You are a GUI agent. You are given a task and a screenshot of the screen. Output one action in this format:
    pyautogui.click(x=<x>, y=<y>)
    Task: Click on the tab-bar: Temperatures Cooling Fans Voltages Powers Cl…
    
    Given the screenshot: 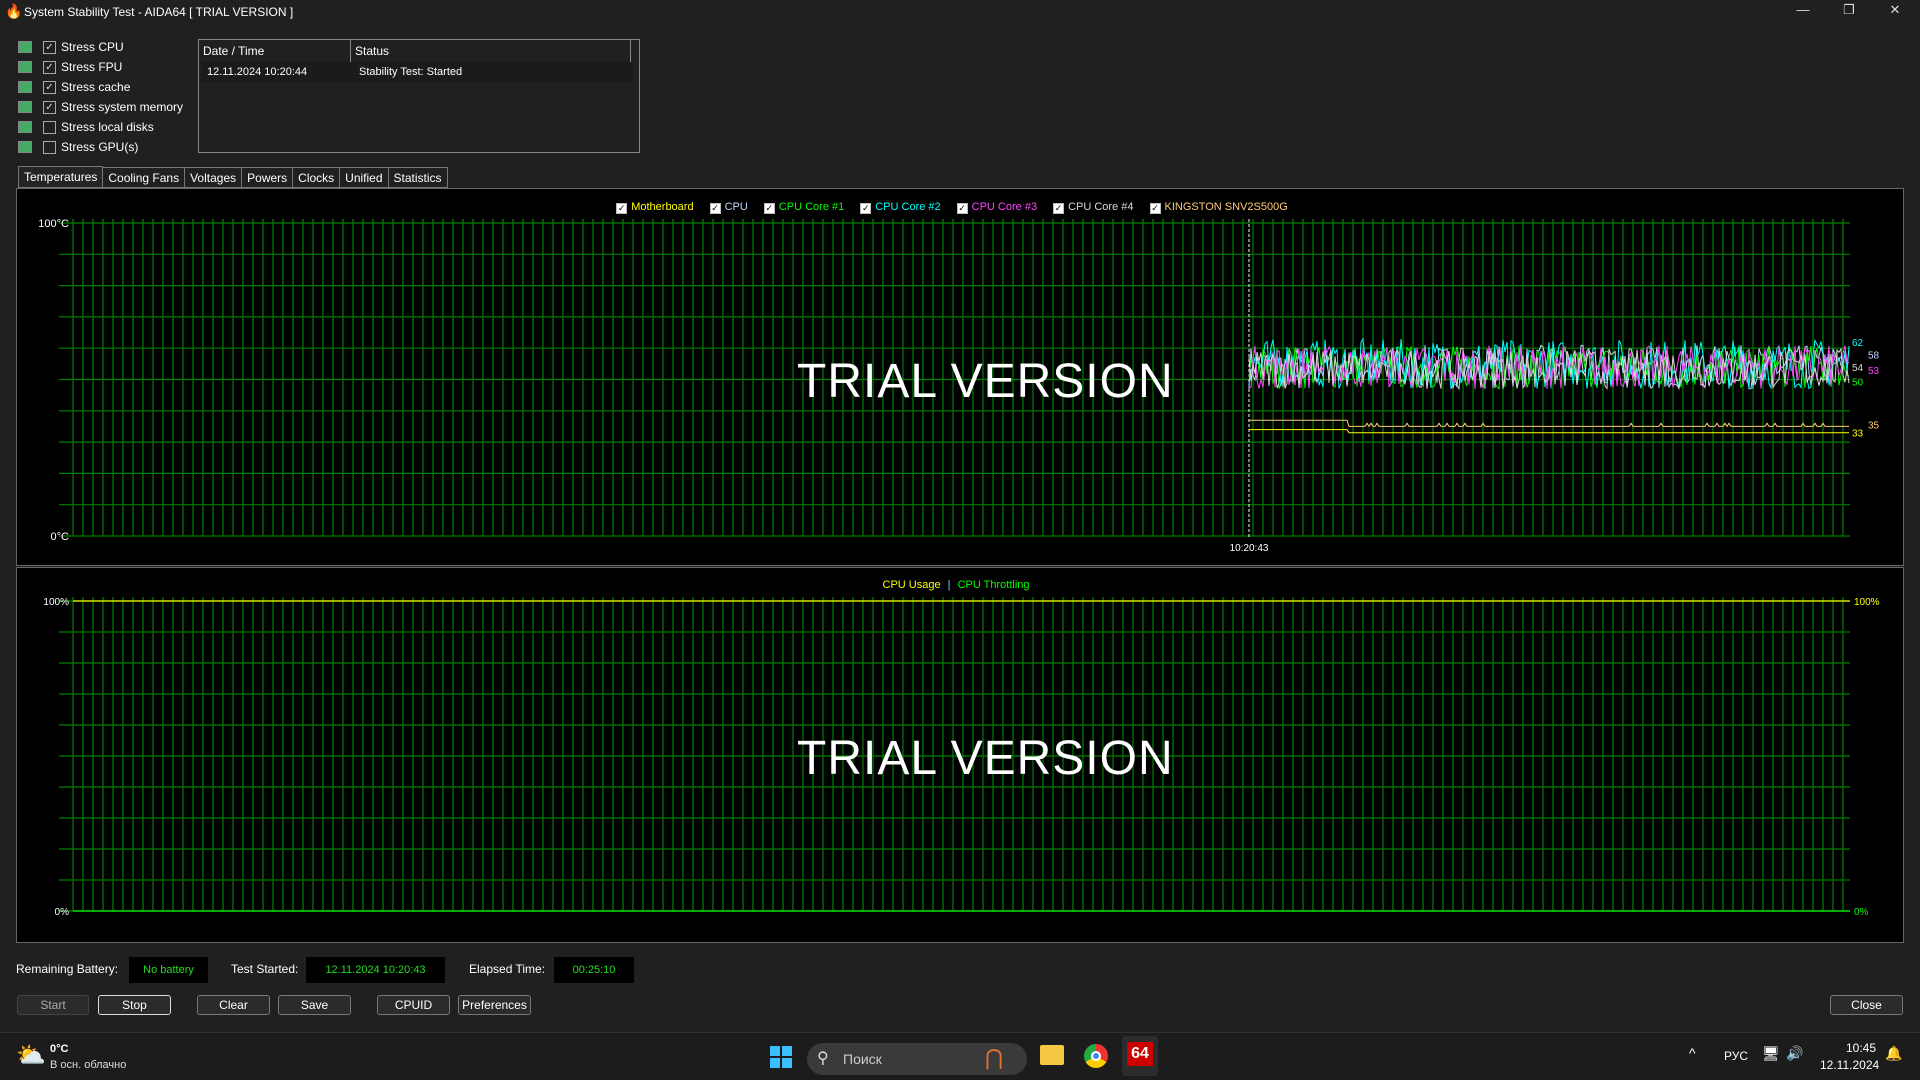 What is the action you would take?
    pyautogui.click(x=233, y=177)
    